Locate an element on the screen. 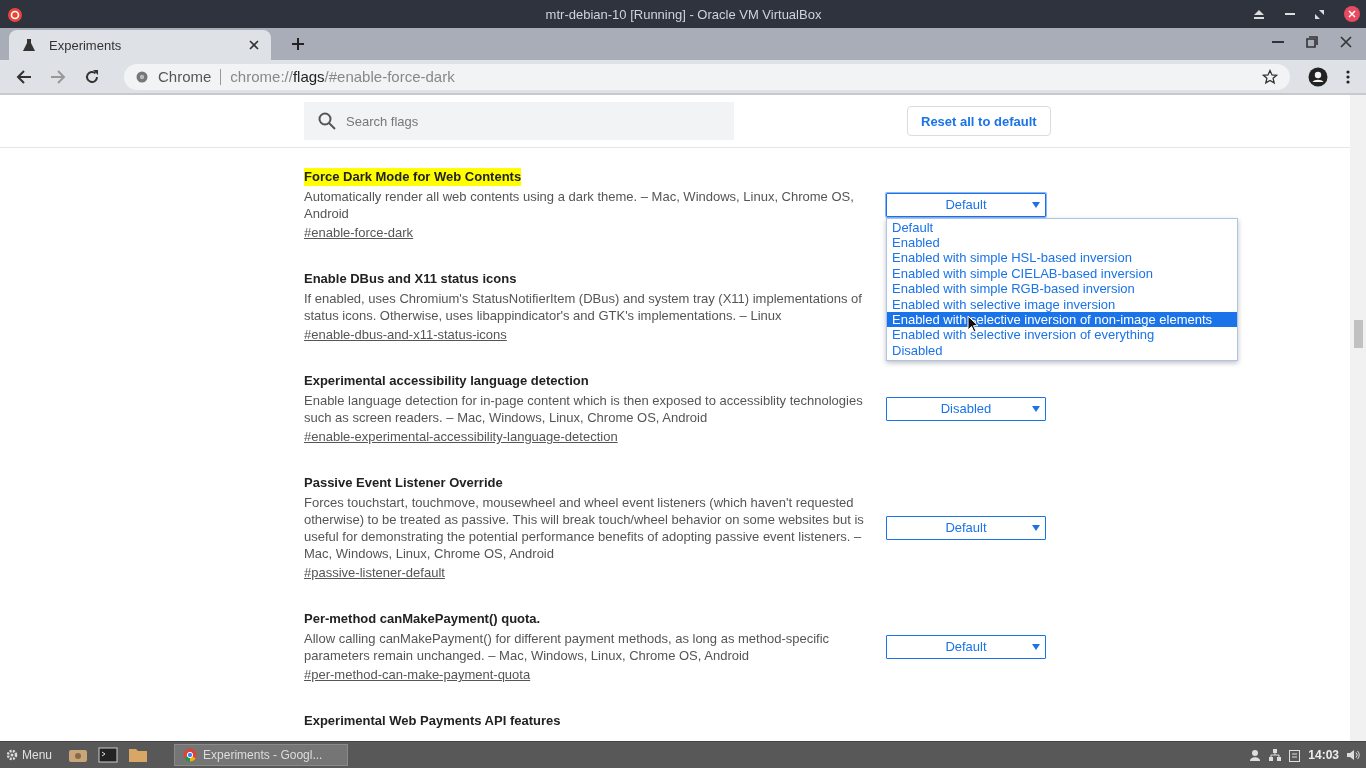 The height and width of the screenshot is (768, 1366). folder-icon is located at coordinates (138, 755).